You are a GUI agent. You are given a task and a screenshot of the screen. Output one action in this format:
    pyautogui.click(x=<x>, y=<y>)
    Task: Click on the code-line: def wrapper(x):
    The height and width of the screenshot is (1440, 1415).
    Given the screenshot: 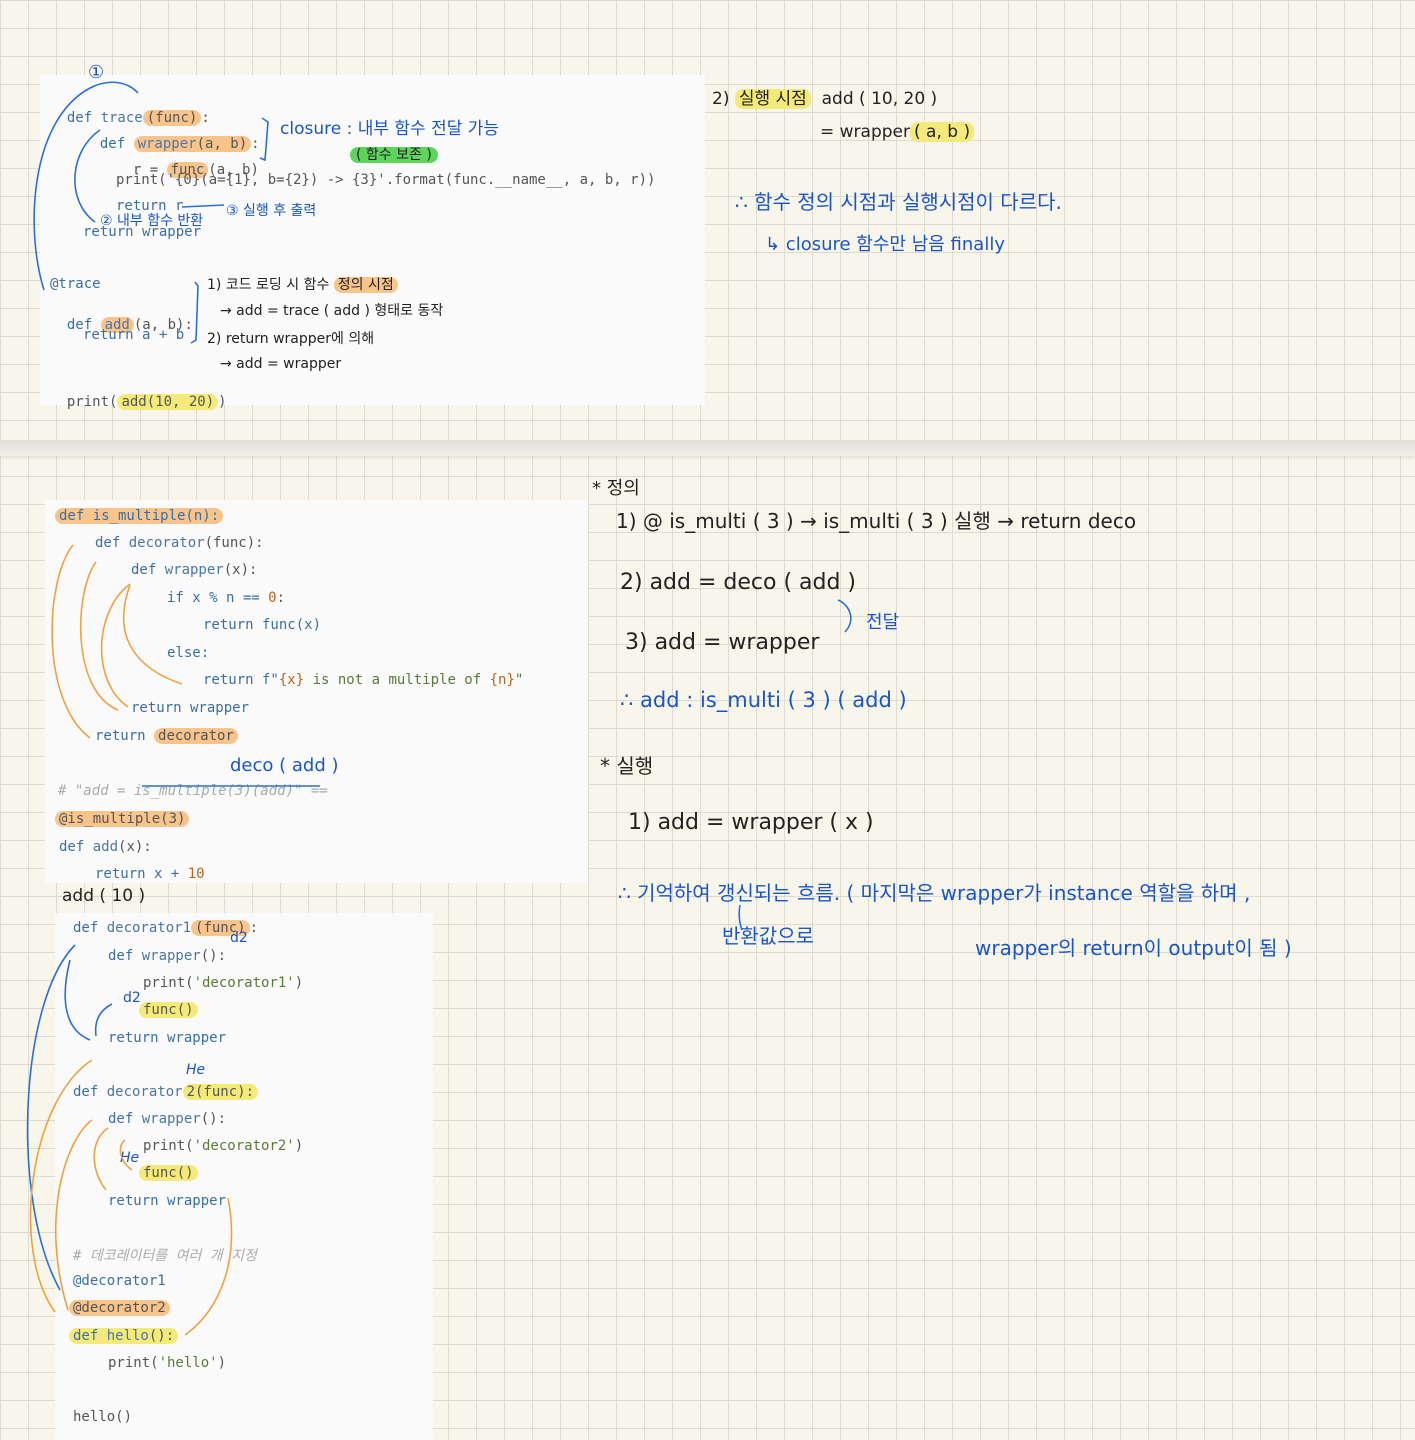 What is the action you would take?
    pyautogui.click(x=194, y=570)
    